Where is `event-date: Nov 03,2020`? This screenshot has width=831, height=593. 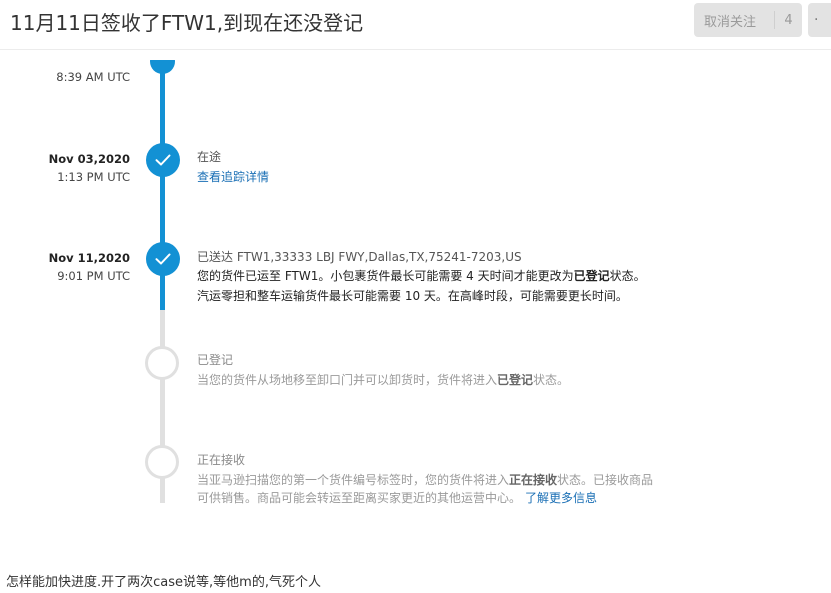 event-date: Nov 03,2020 is located at coordinates (89, 159).